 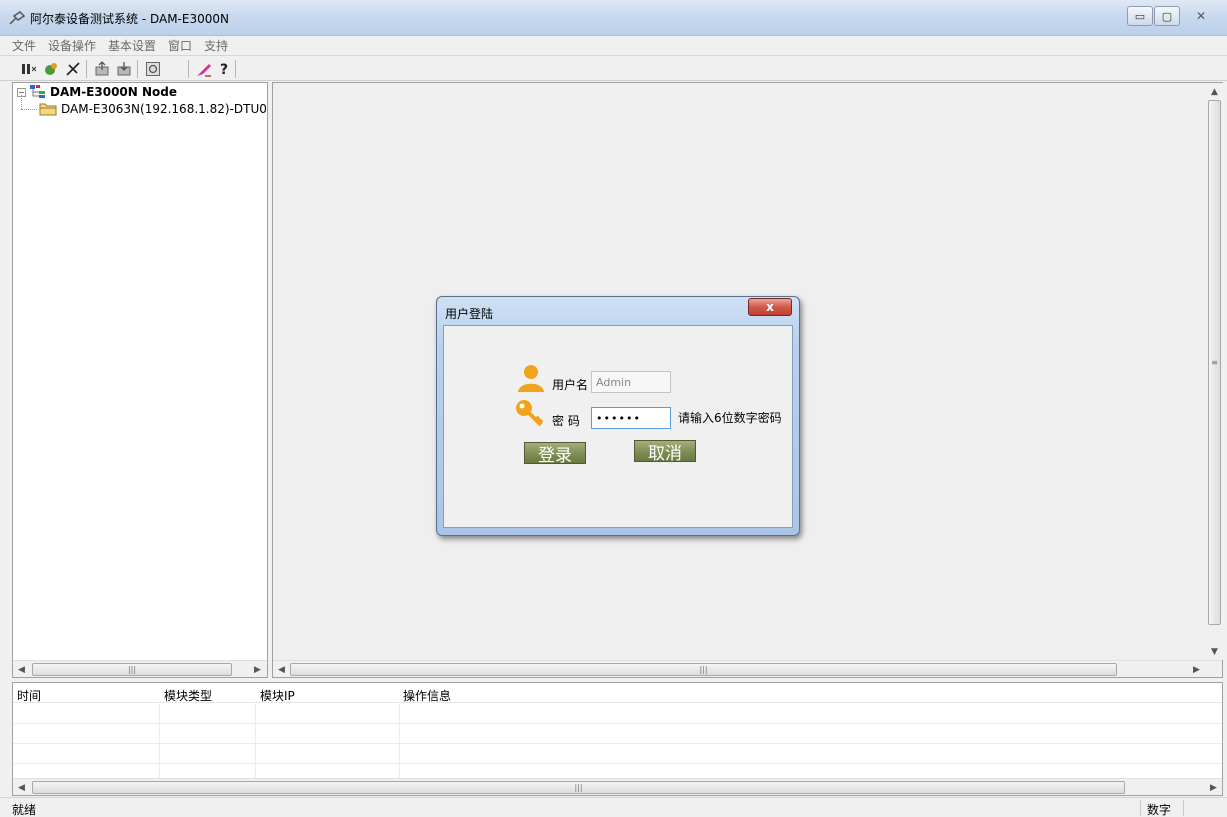 What do you see at coordinates (613, 69) in the screenshot?
I see `toolbar: ?` at bounding box center [613, 69].